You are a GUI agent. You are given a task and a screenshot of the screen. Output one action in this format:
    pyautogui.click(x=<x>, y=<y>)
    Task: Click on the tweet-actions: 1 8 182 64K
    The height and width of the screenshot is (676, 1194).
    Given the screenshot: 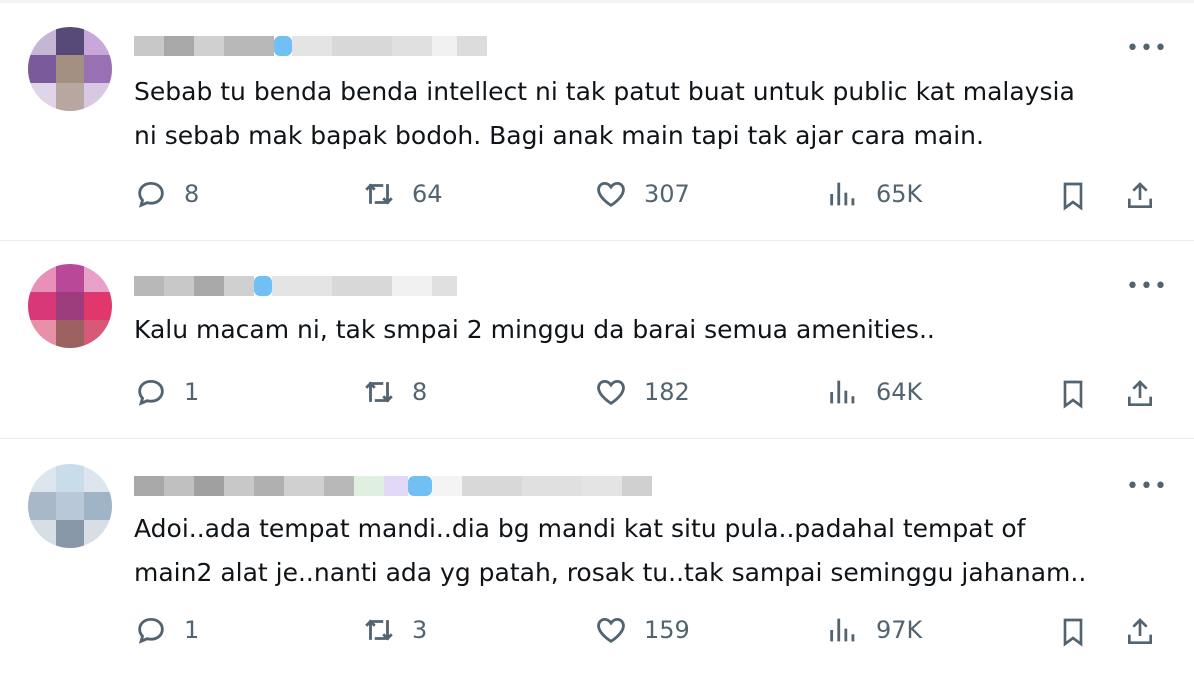 What is the action you would take?
    pyautogui.click(x=597, y=395)
    